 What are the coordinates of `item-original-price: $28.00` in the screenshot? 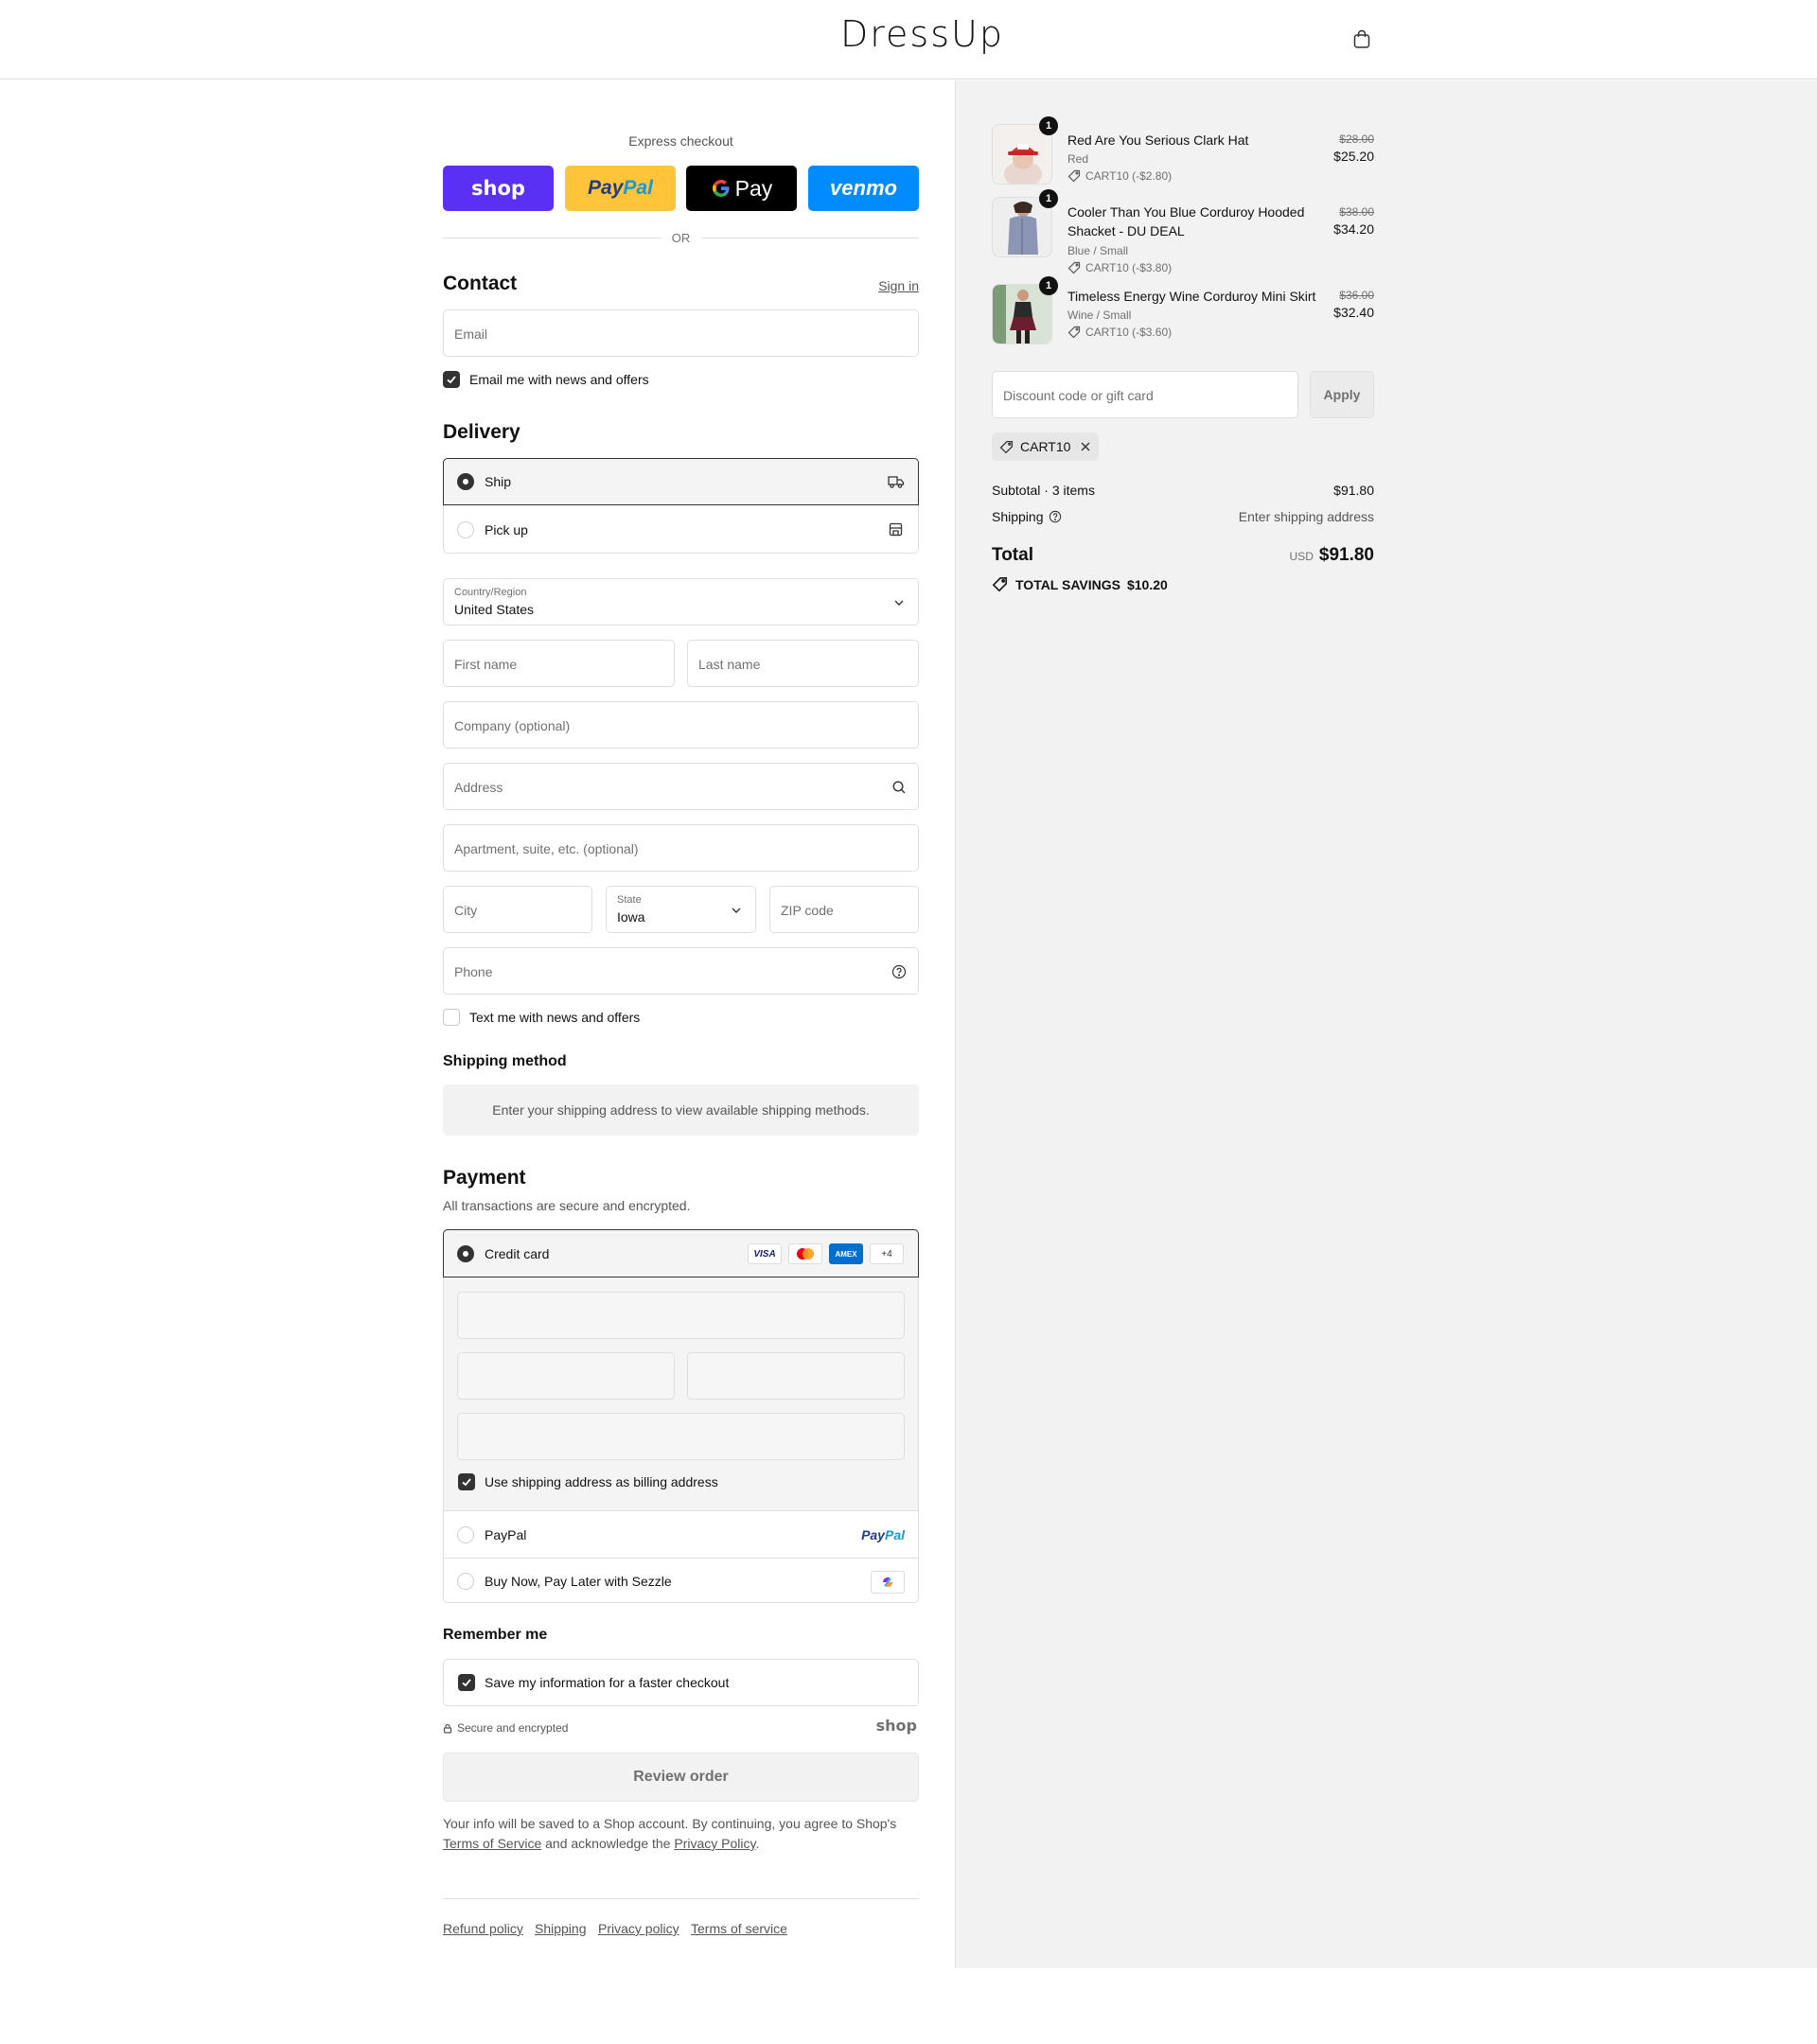 It's located at (1356, 139).